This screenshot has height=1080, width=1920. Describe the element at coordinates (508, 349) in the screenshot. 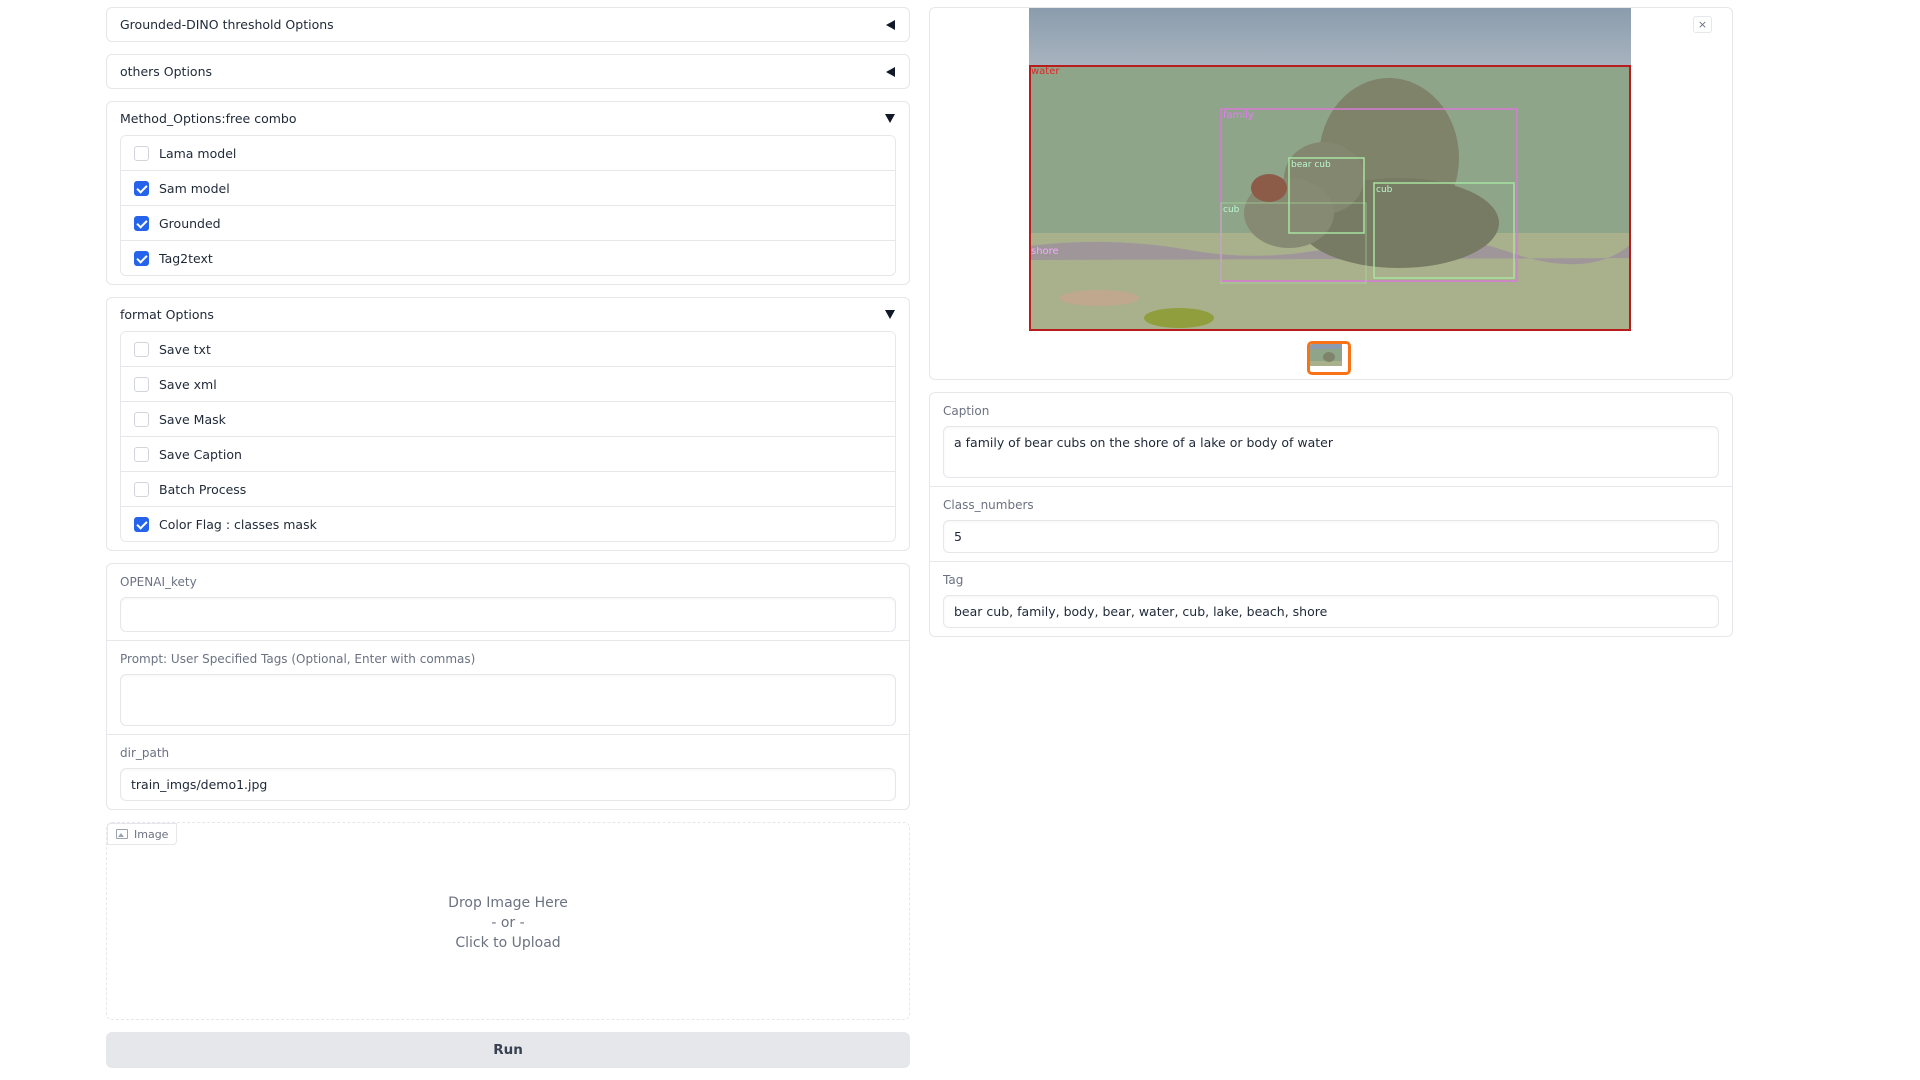

I see `checkbox-save-txt: Save txt` at that location.